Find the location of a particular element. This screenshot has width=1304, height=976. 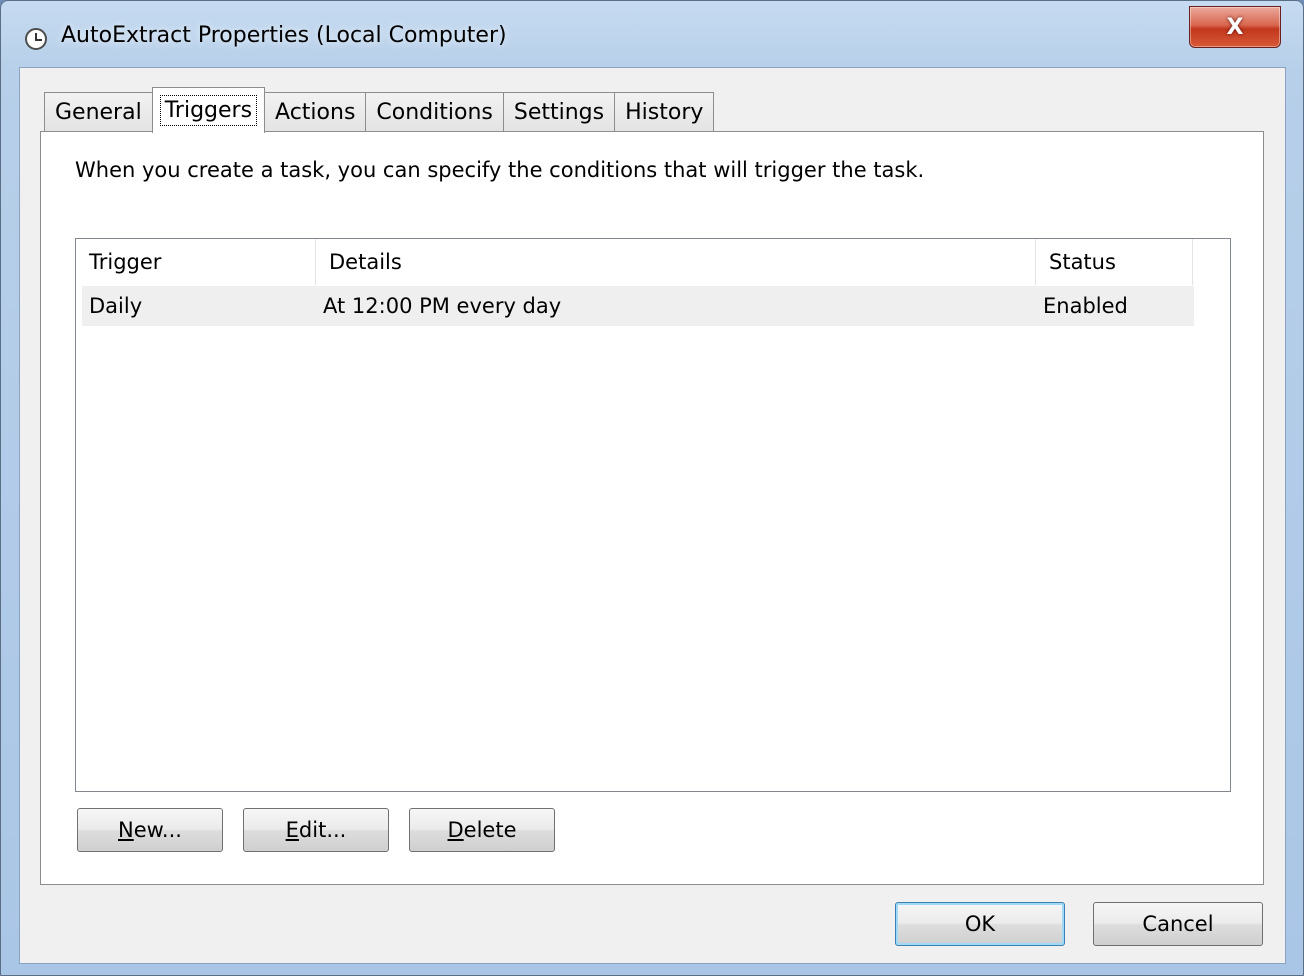

tab-general: General is located at coordinates (98, 112).